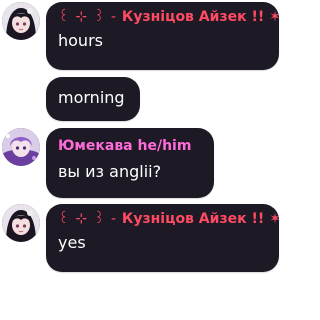  I want to click on message-text: morning, so click(91, 97).